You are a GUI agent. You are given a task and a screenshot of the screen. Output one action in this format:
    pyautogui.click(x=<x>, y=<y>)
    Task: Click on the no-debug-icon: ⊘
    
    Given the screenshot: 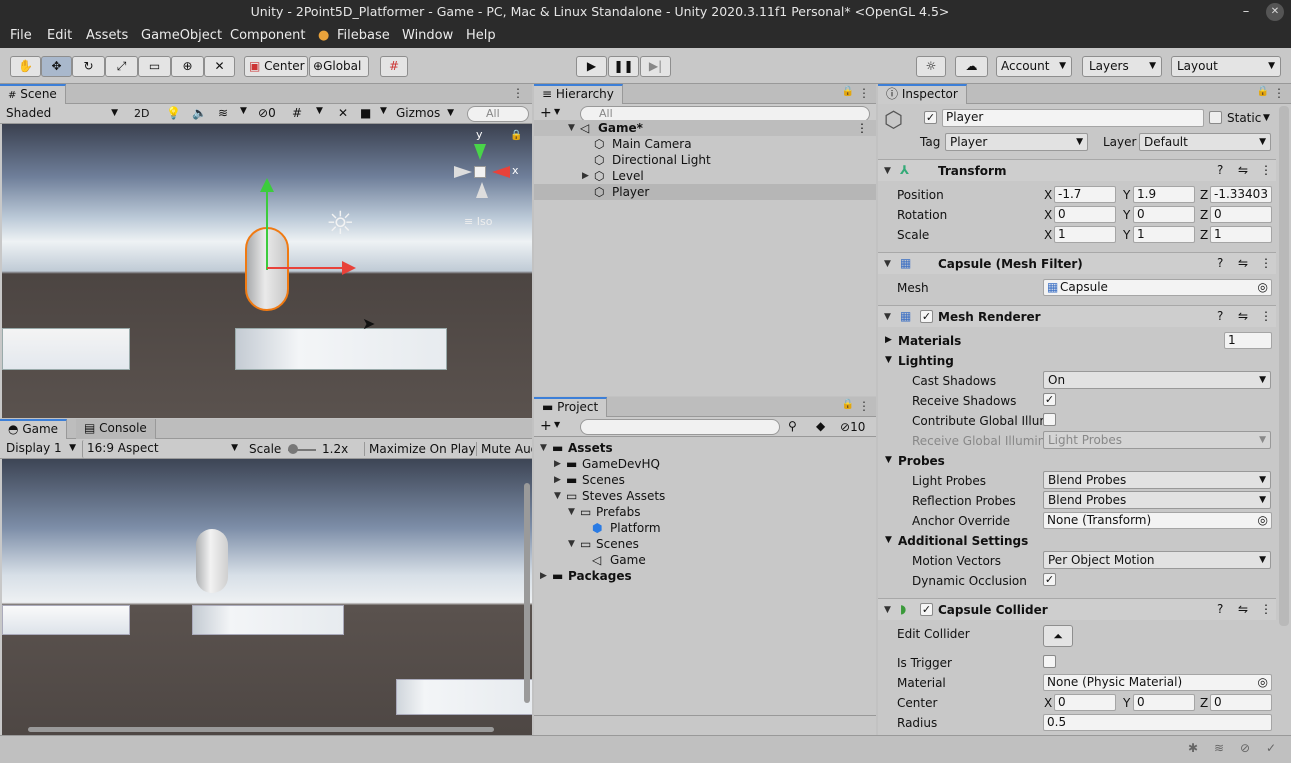 What is the action you would take?
    pyautogui.click(x=1245, y=748)
    